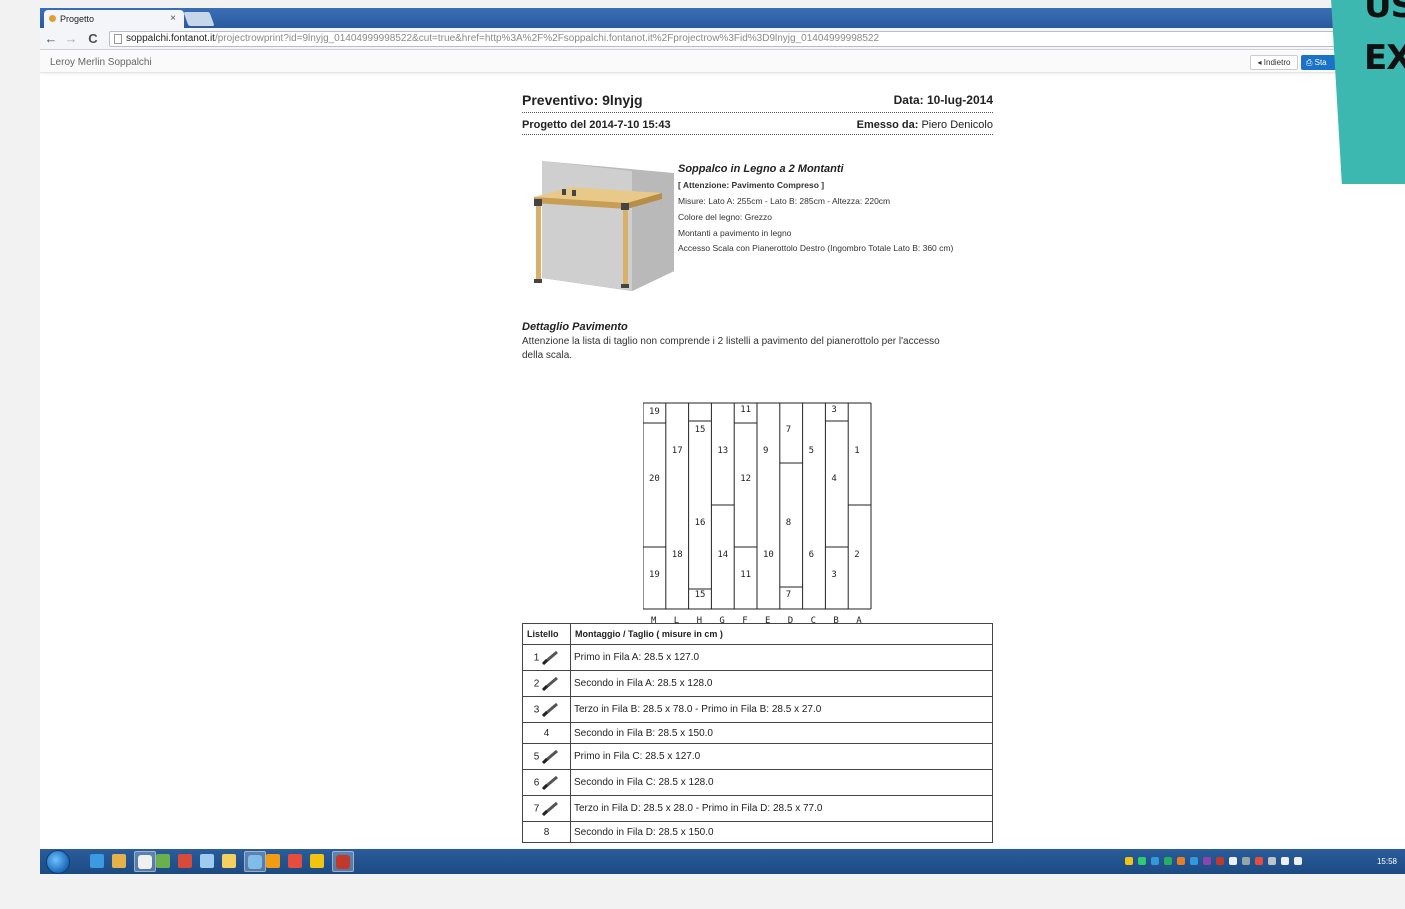 Image resolution: width=1405 pixels, height=909 pixels. I want to click on issued-by: Emesso da: Piero Denicolo, so click(925, 125).